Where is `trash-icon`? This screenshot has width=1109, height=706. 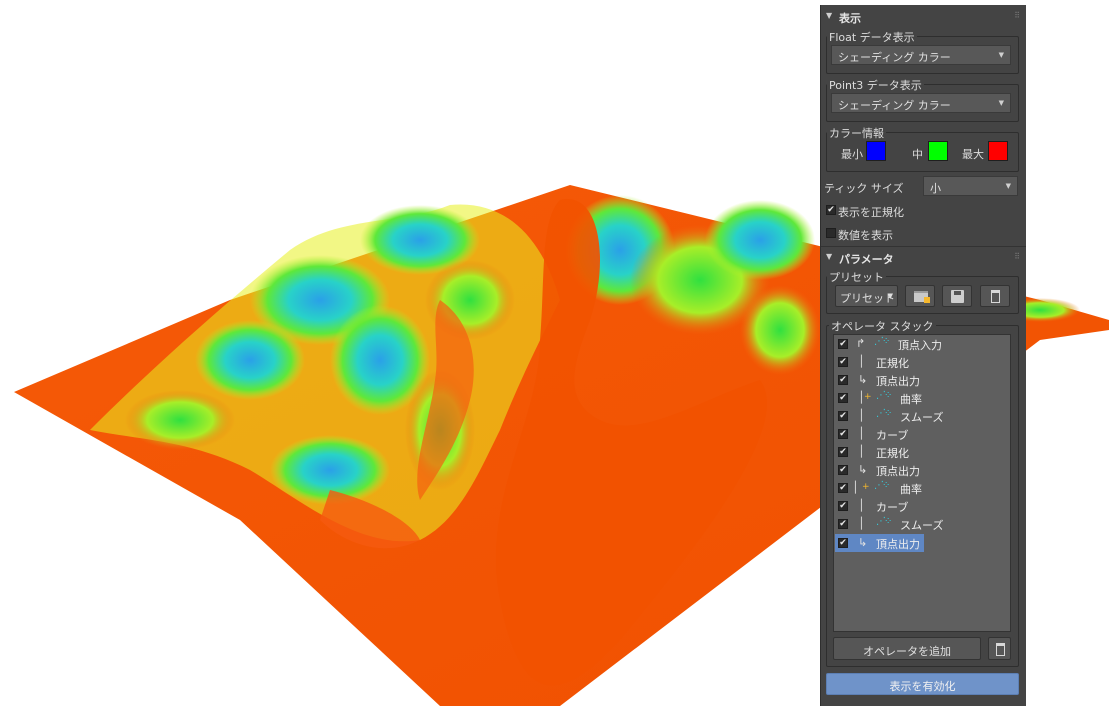
trash-icon is located at coordinates (1000, 649).